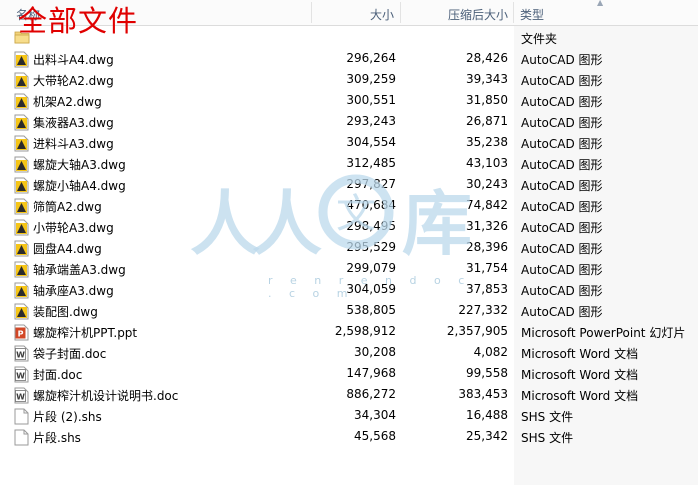 Image resolution: width=698 pixels, height=485 pixels. I want to click on file-row: 大带轮A2.dwg 309,259 39,343 AutoCAD 图形, so click(349, 79).